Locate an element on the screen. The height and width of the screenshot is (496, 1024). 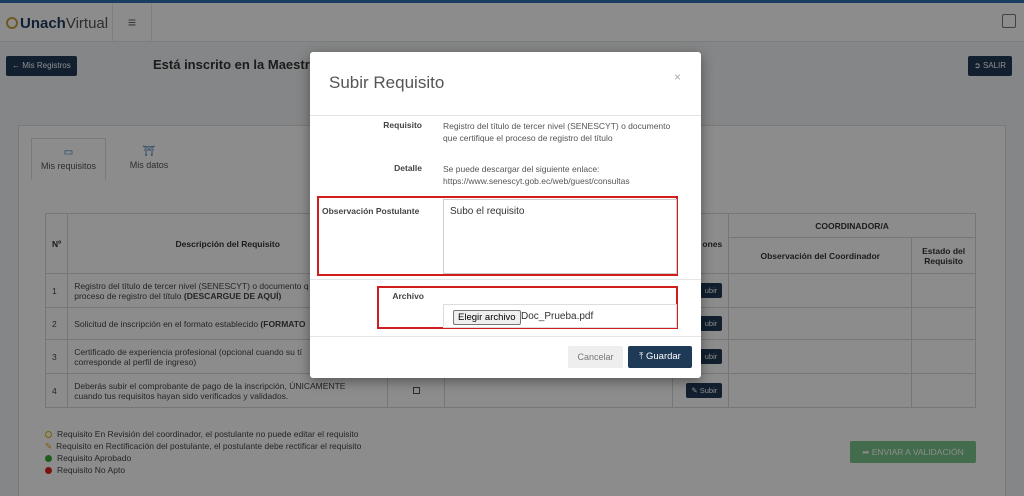
close-icon: × is located at coordinates (677, 77).